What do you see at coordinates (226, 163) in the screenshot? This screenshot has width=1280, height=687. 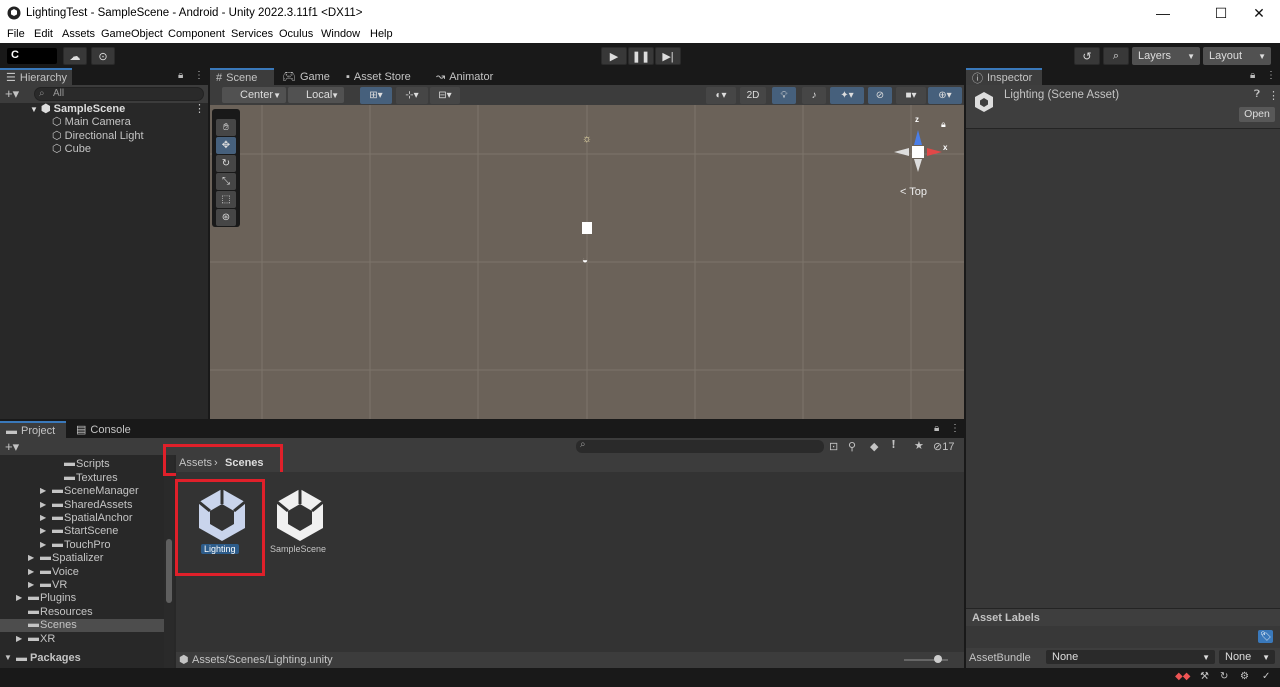 I see `rotate-tool: ↻` at bounding box center [226, 163].